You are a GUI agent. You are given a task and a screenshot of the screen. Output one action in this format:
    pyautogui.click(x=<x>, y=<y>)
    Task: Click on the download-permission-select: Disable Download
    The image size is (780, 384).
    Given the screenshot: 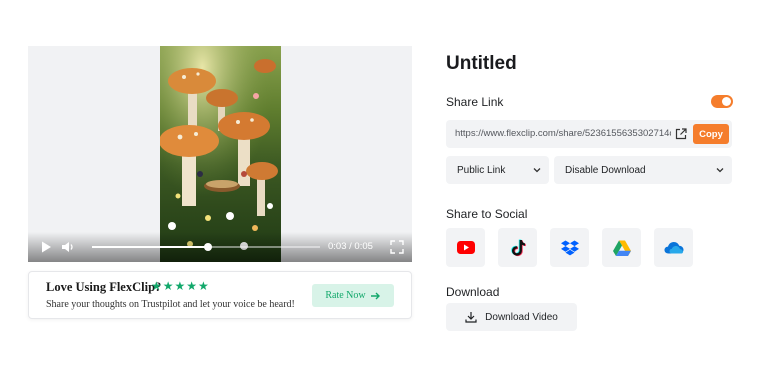 What is the action you would take?
    pyautogui.click(x=643, y=170)
    